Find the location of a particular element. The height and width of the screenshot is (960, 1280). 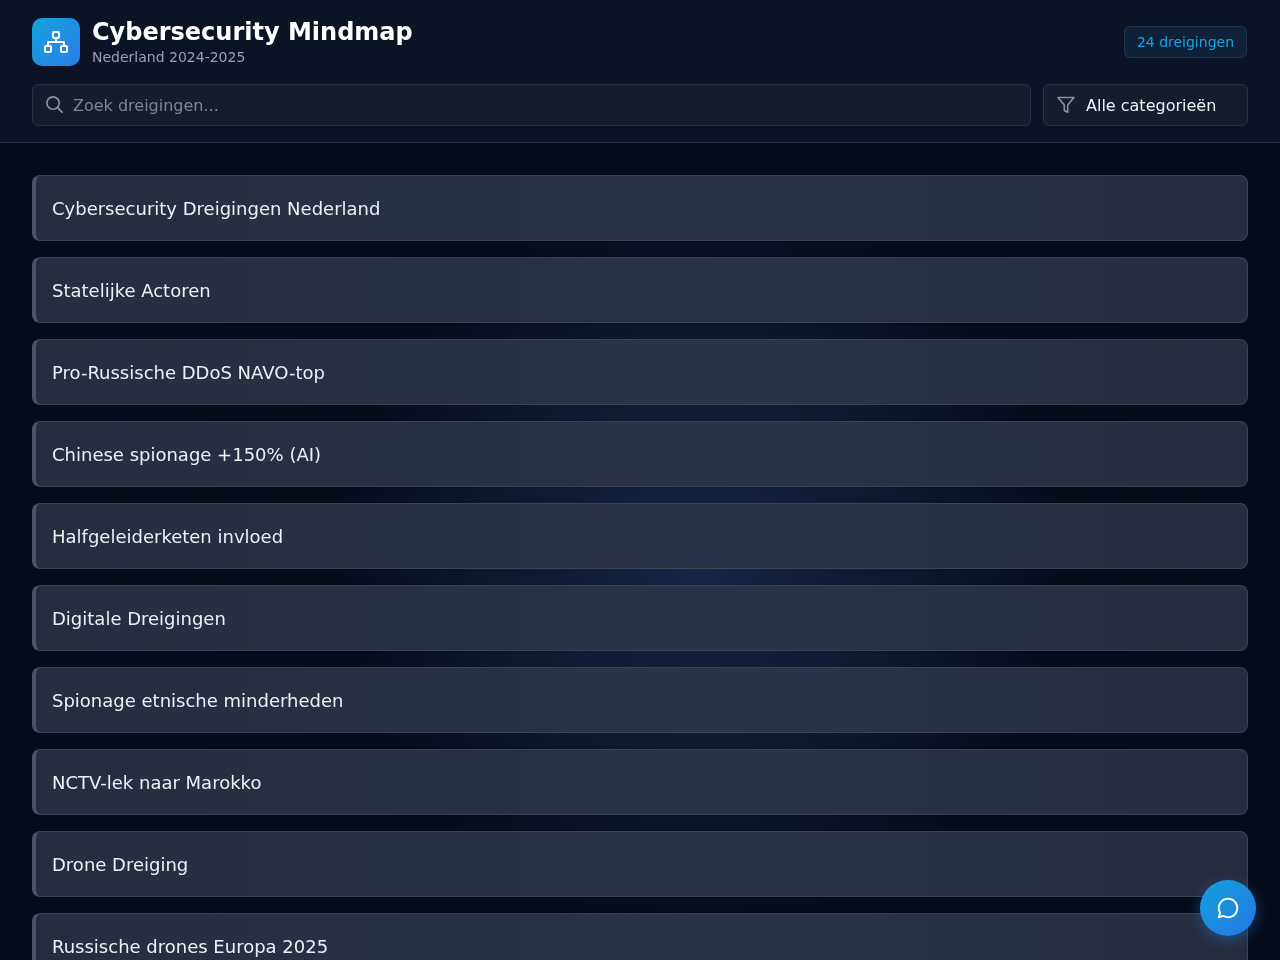

threat-node: Digitale Dreigingen is located at coordinates (640, 618).